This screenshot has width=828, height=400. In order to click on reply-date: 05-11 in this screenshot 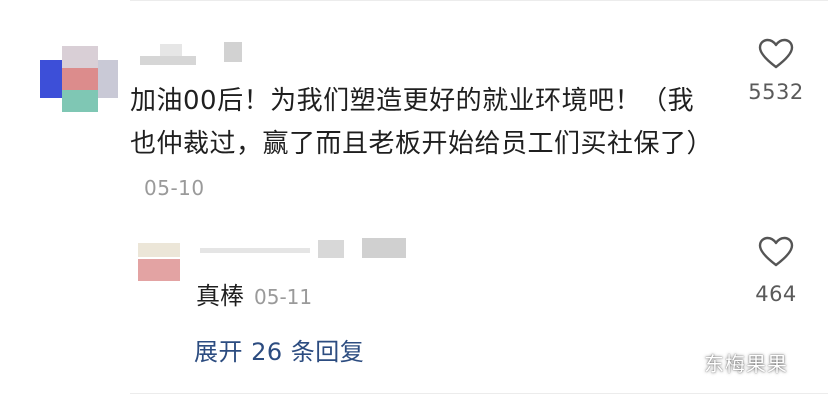, I will do `click(283, 297)`.